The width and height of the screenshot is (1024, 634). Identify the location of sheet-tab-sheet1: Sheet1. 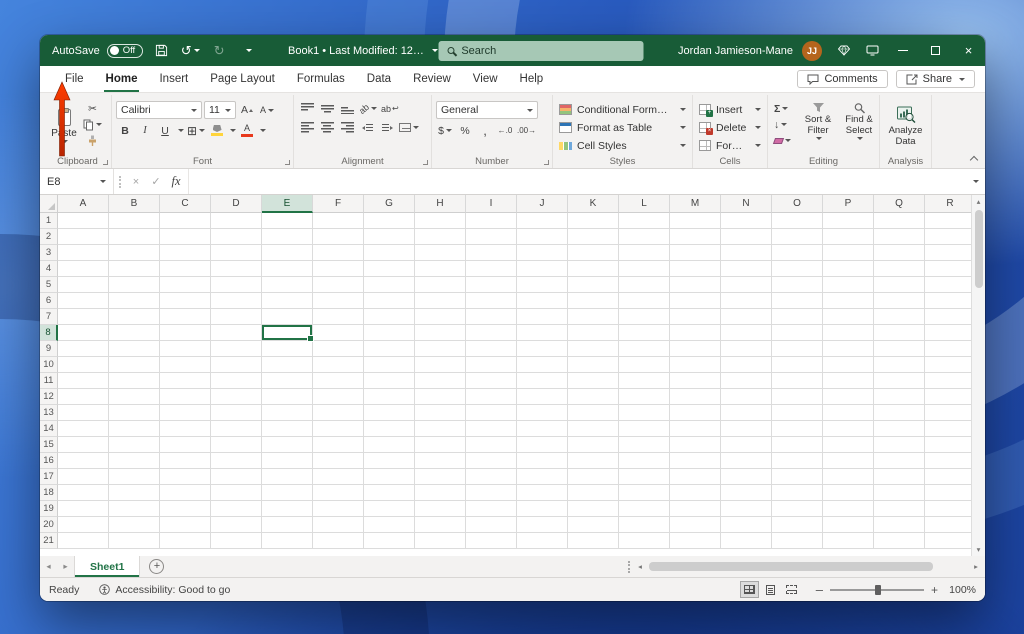
(107, 566).